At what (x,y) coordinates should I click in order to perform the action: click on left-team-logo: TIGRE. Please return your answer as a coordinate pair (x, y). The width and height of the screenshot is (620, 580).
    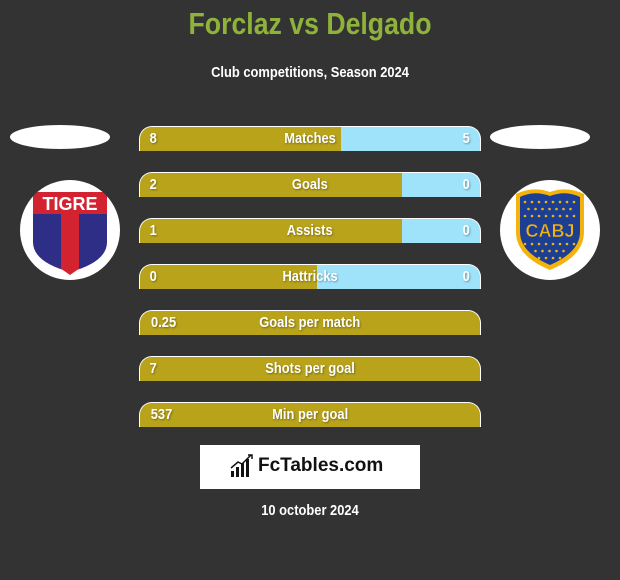
    Looking at the image, I should click on (70, 230).